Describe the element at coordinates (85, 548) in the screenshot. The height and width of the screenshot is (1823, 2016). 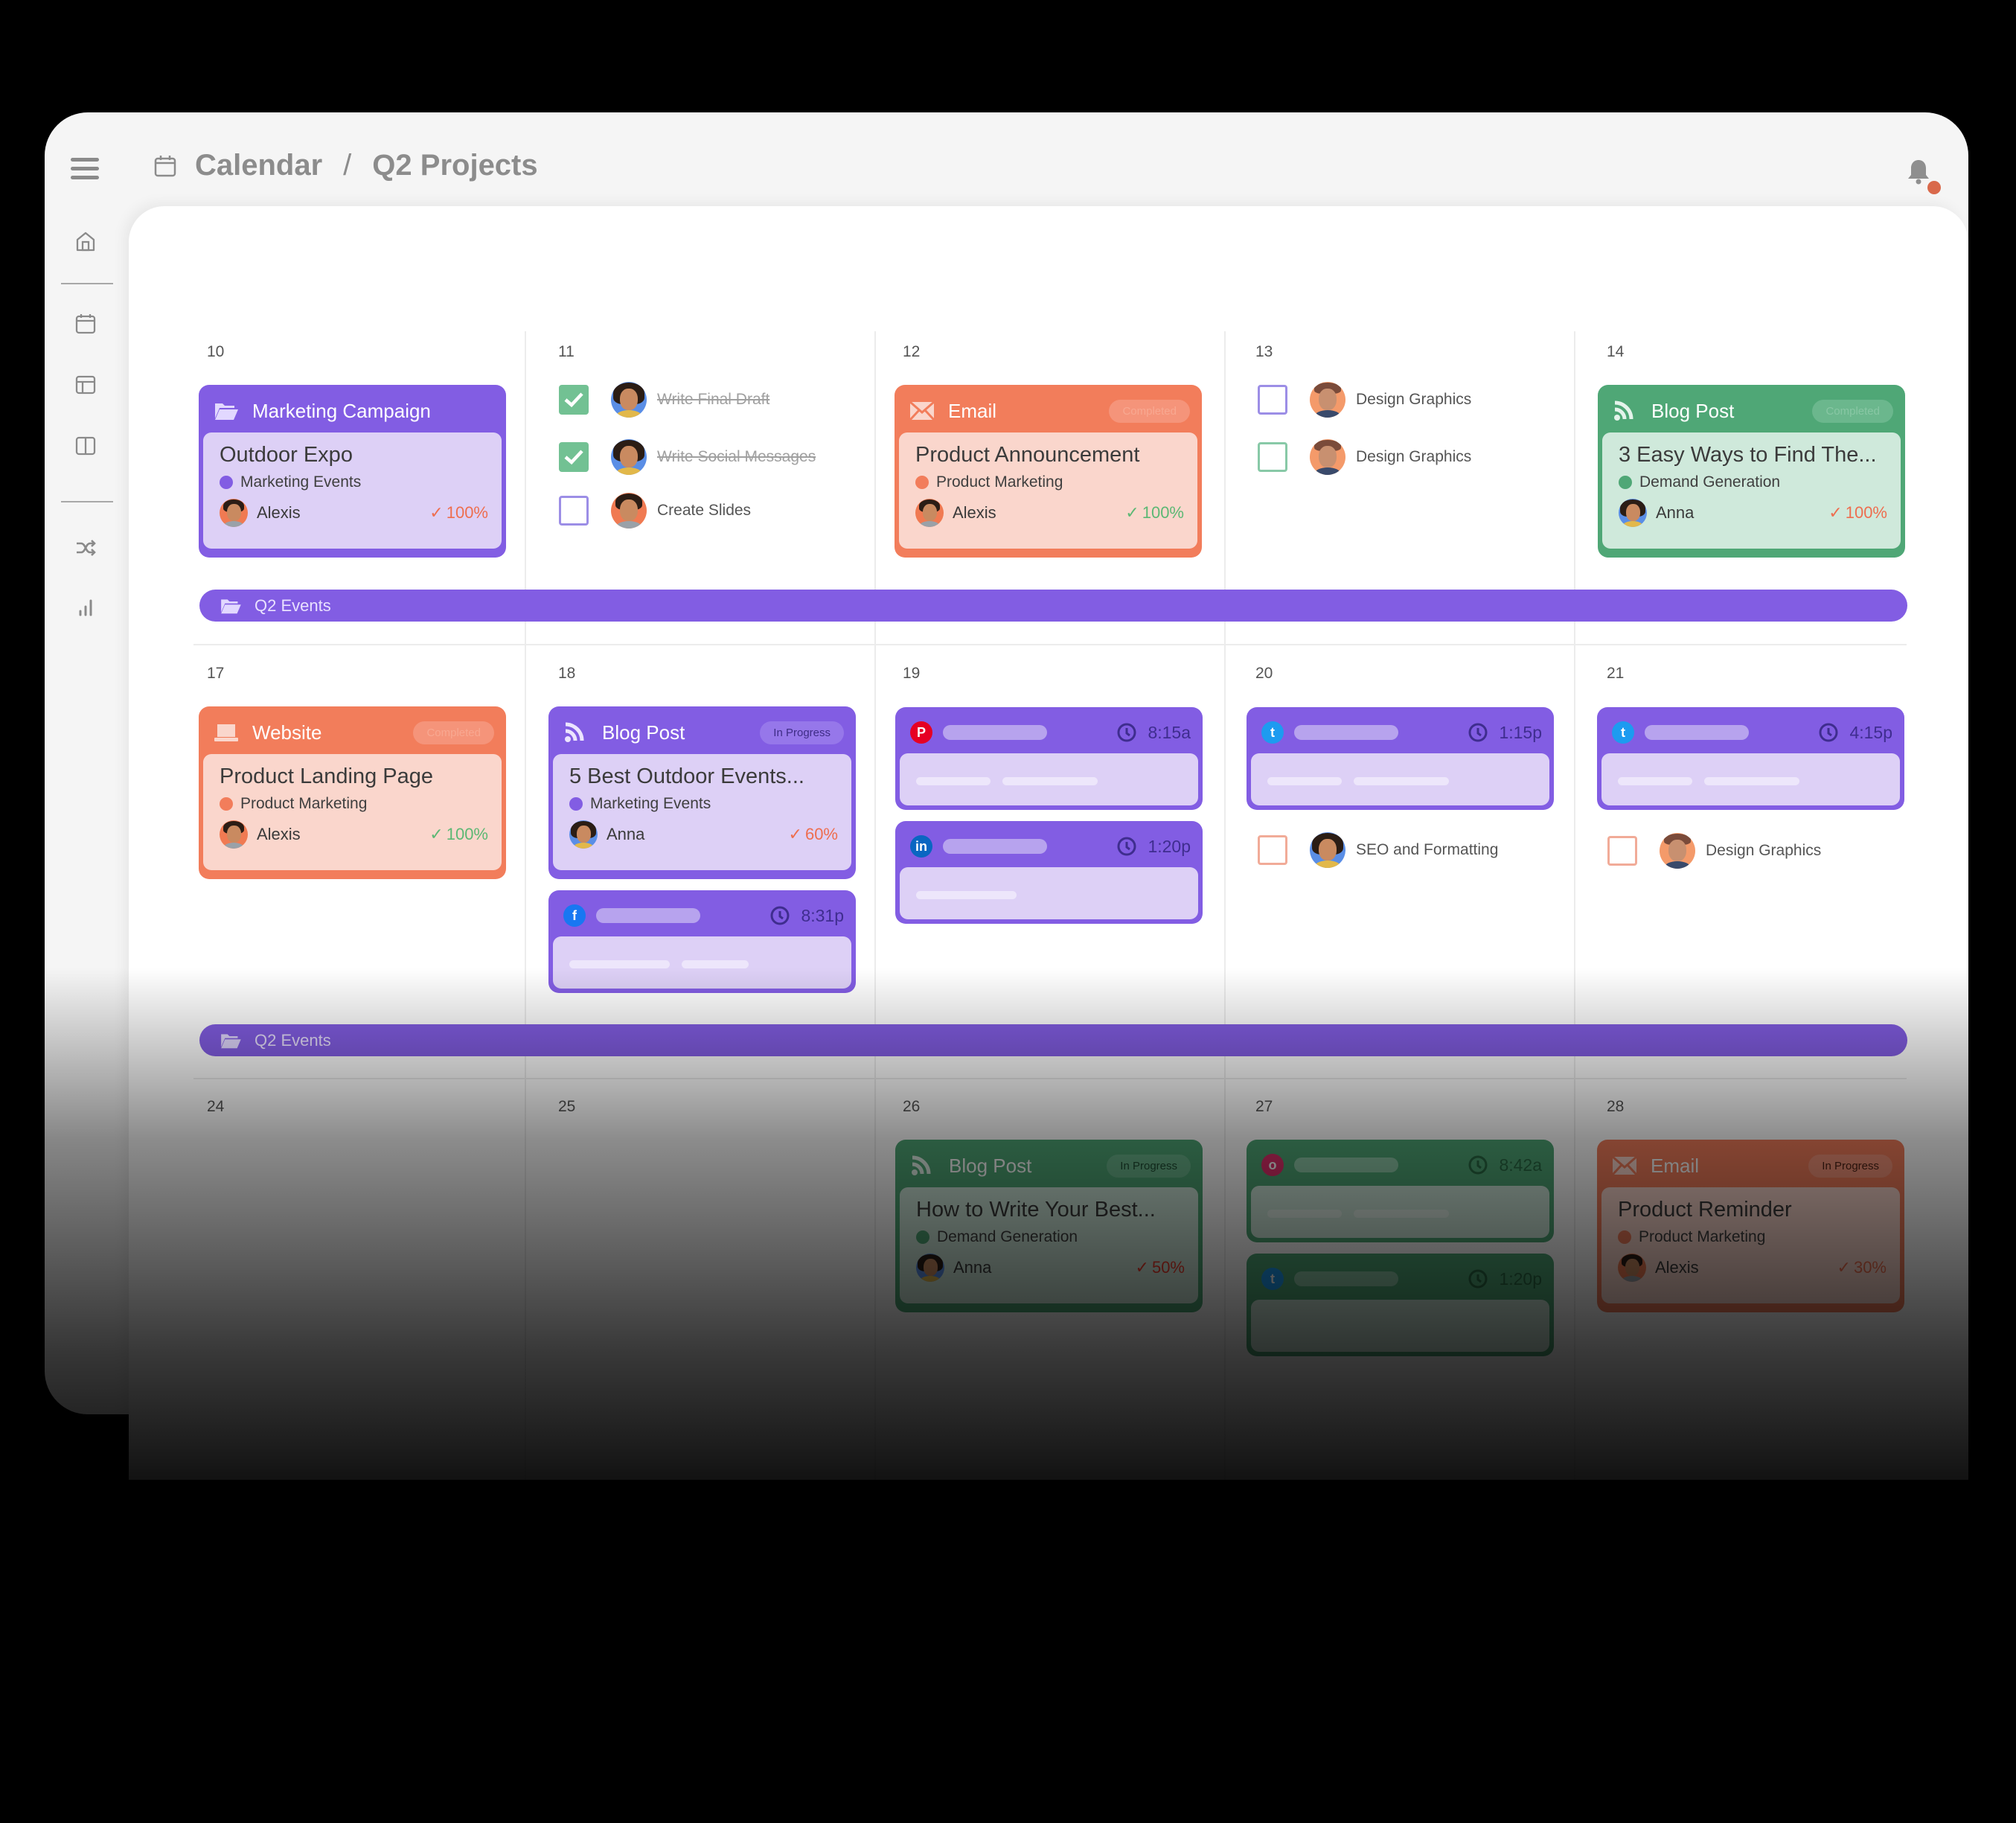
I see `shuffle-icon` at that location.